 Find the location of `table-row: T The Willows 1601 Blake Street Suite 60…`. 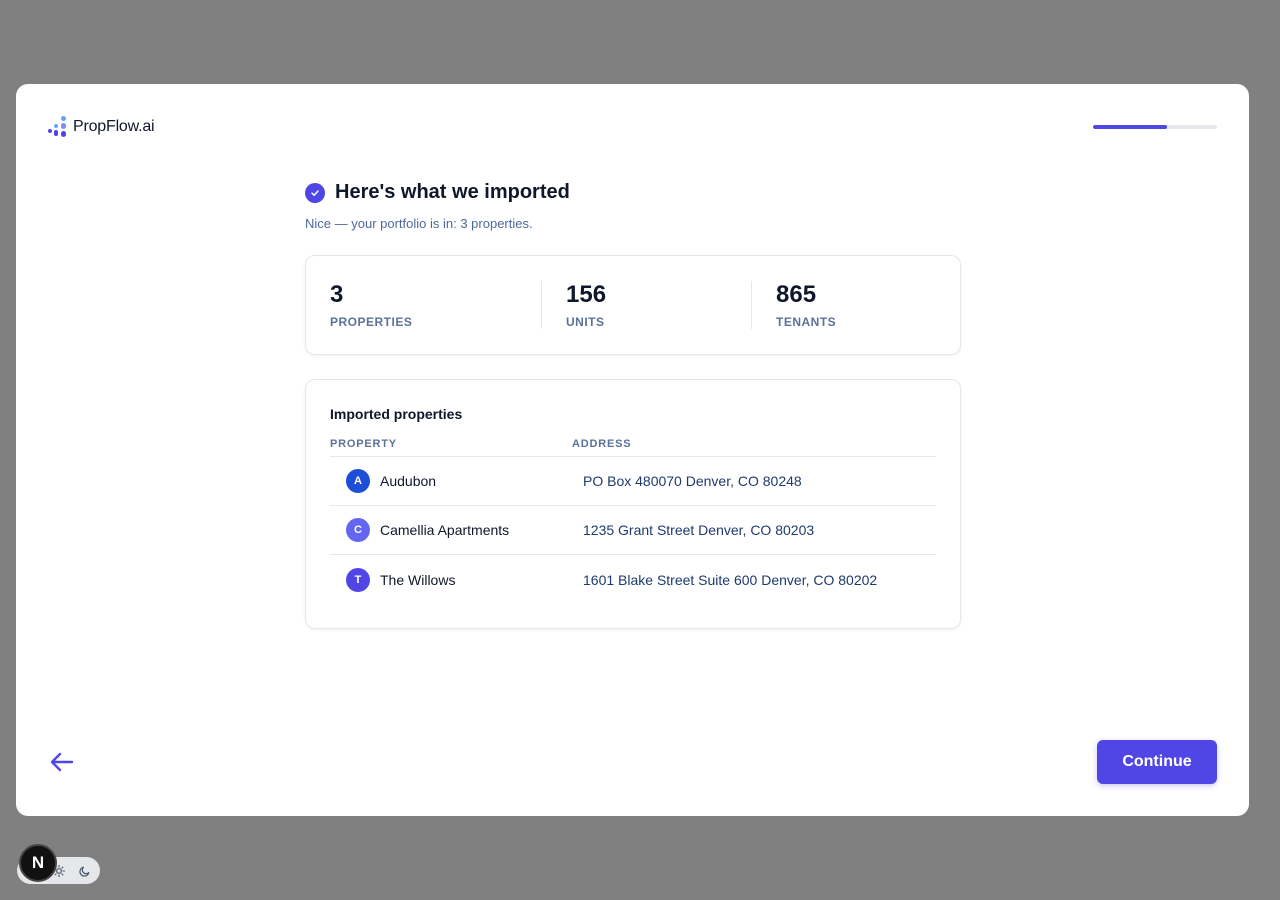

table-row: T The Willows 1601 Blake Street Suite 60… is located at coordinates (633, 579).